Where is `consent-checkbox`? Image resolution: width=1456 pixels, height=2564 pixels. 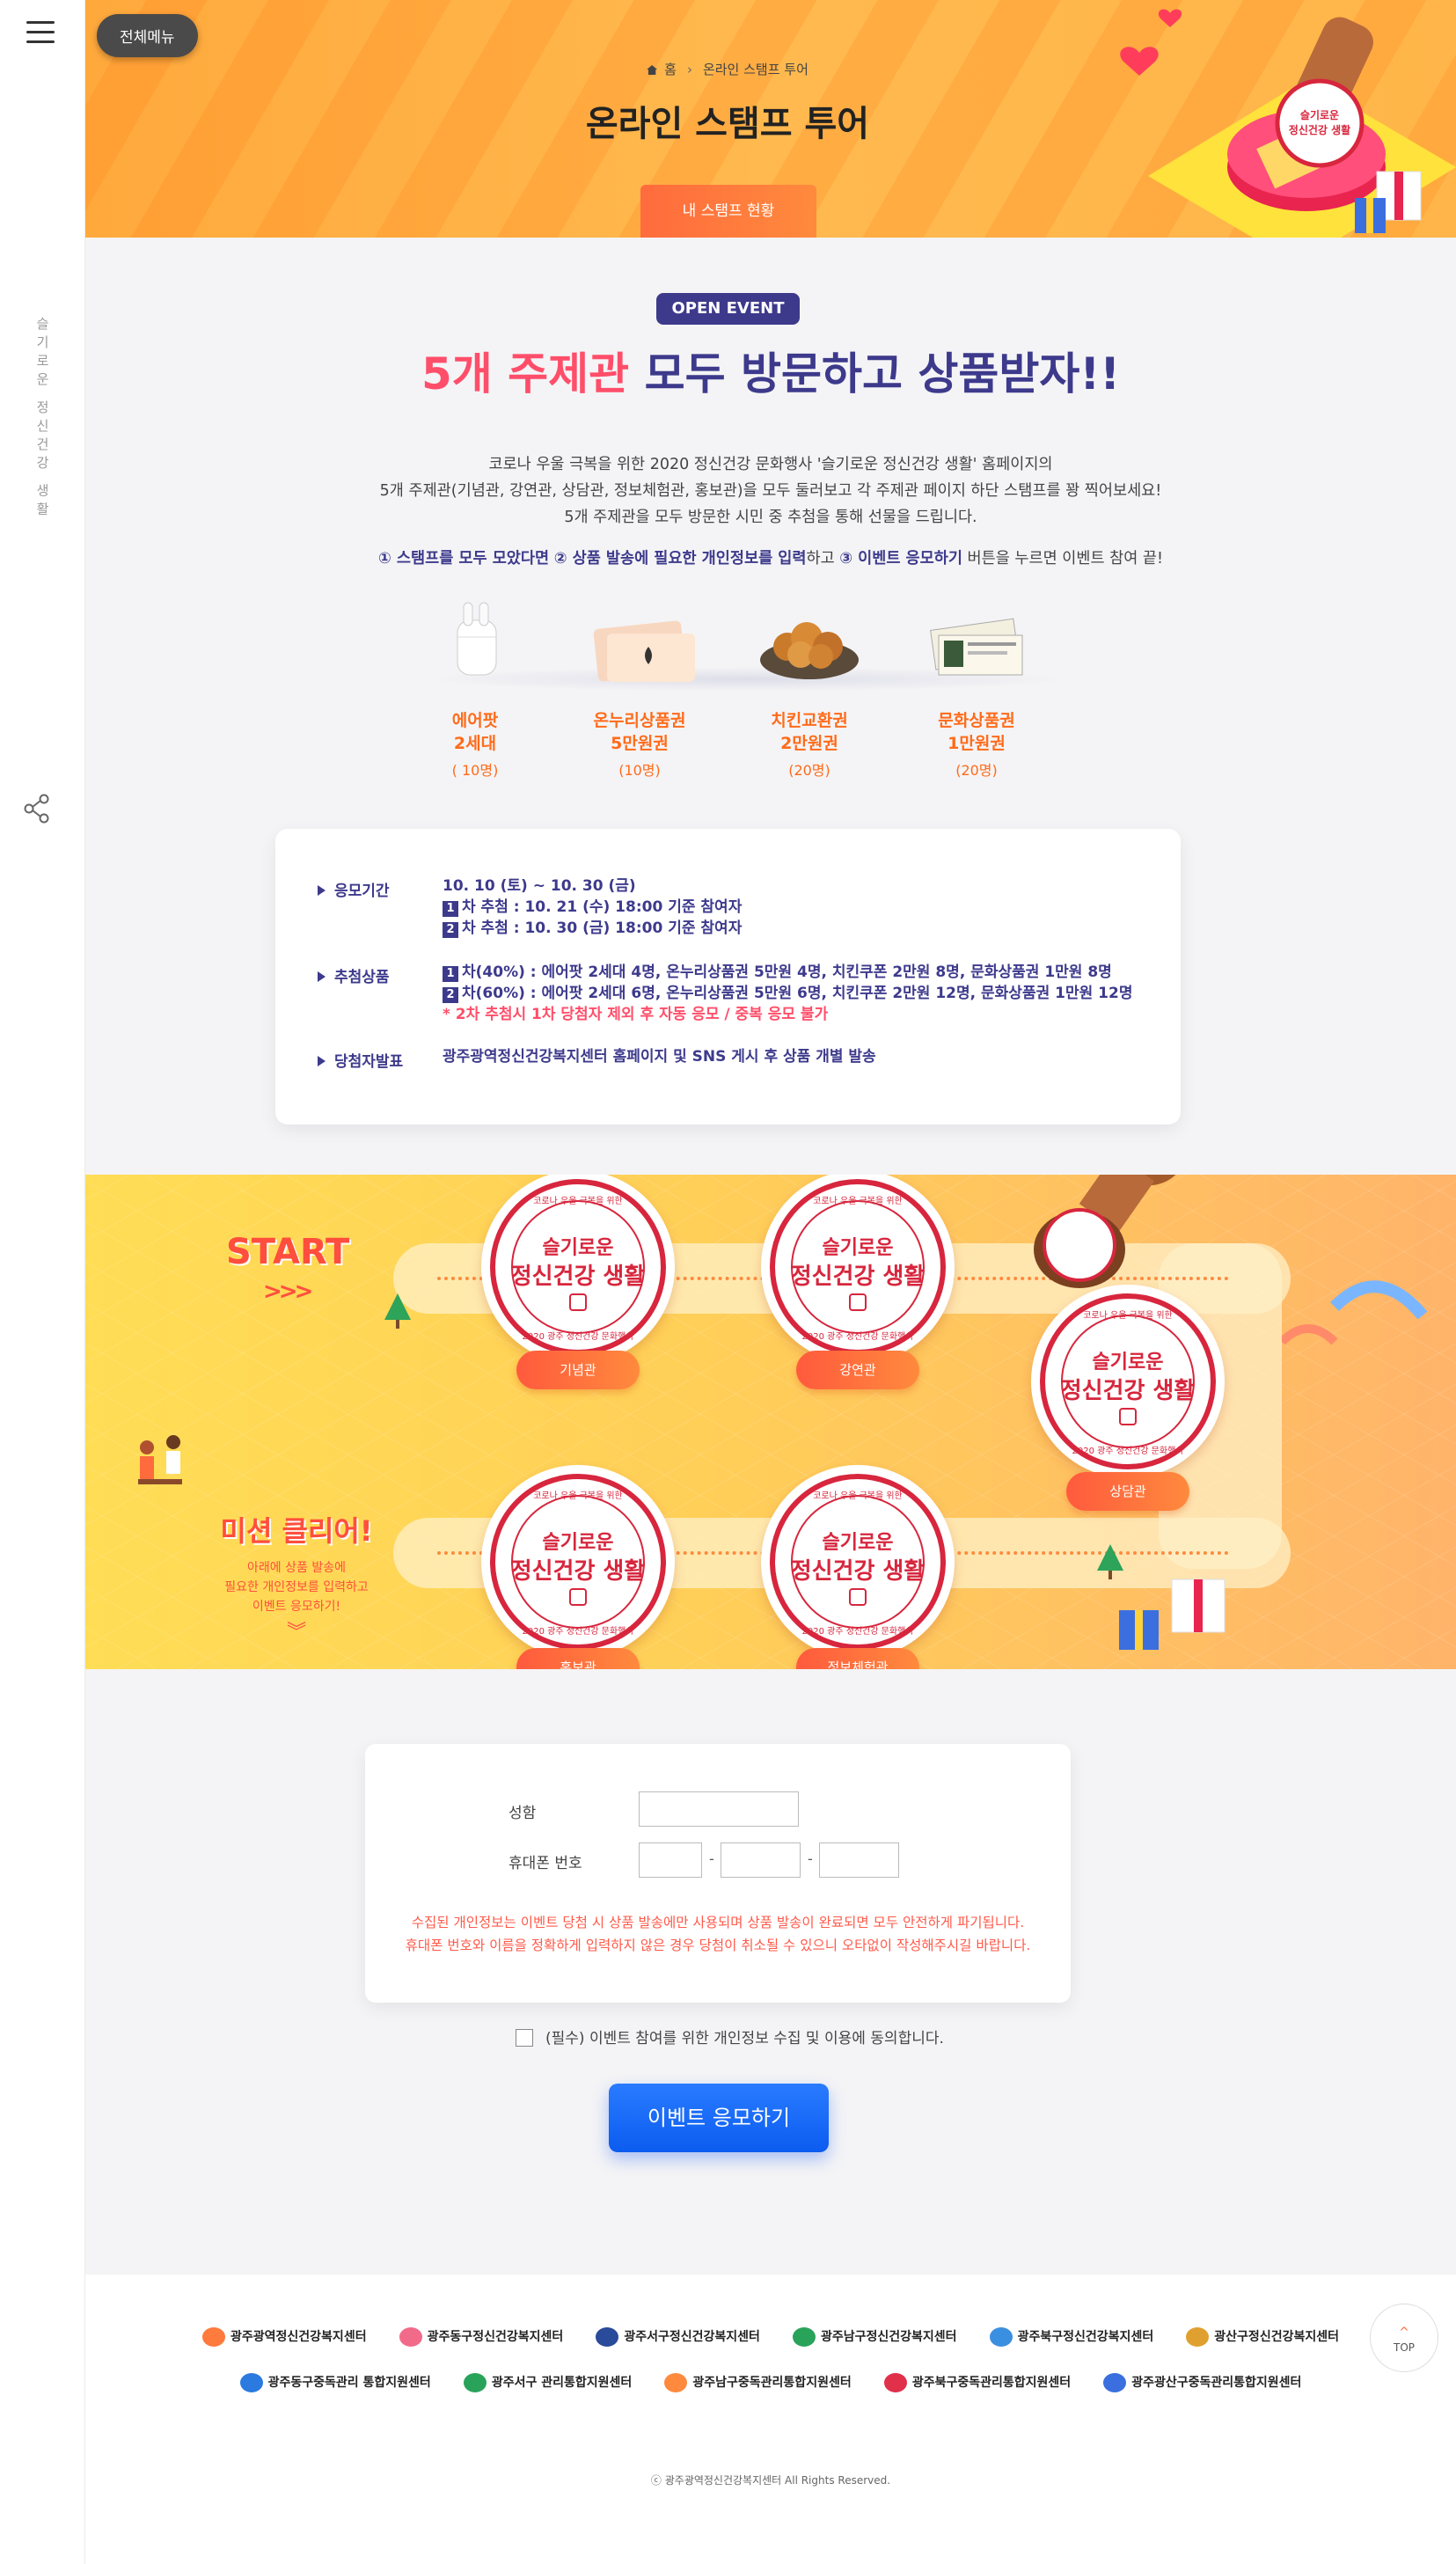
consent-checkbox is located at coordinates (524, 2038).